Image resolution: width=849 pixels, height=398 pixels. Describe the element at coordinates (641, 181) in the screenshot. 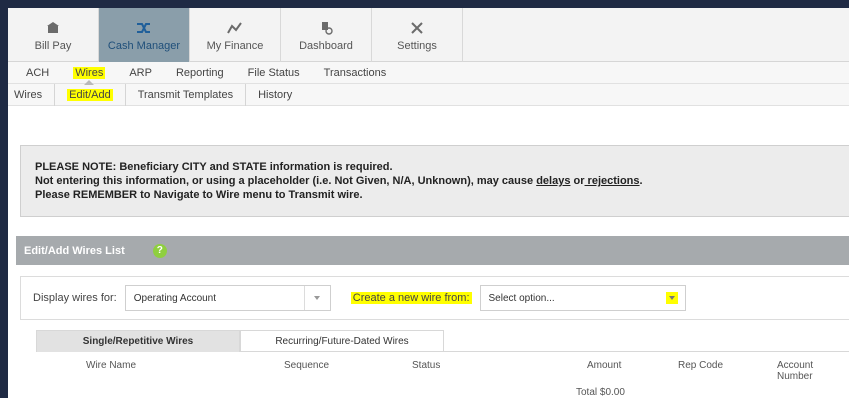

I see `notice-text: .` at that location.